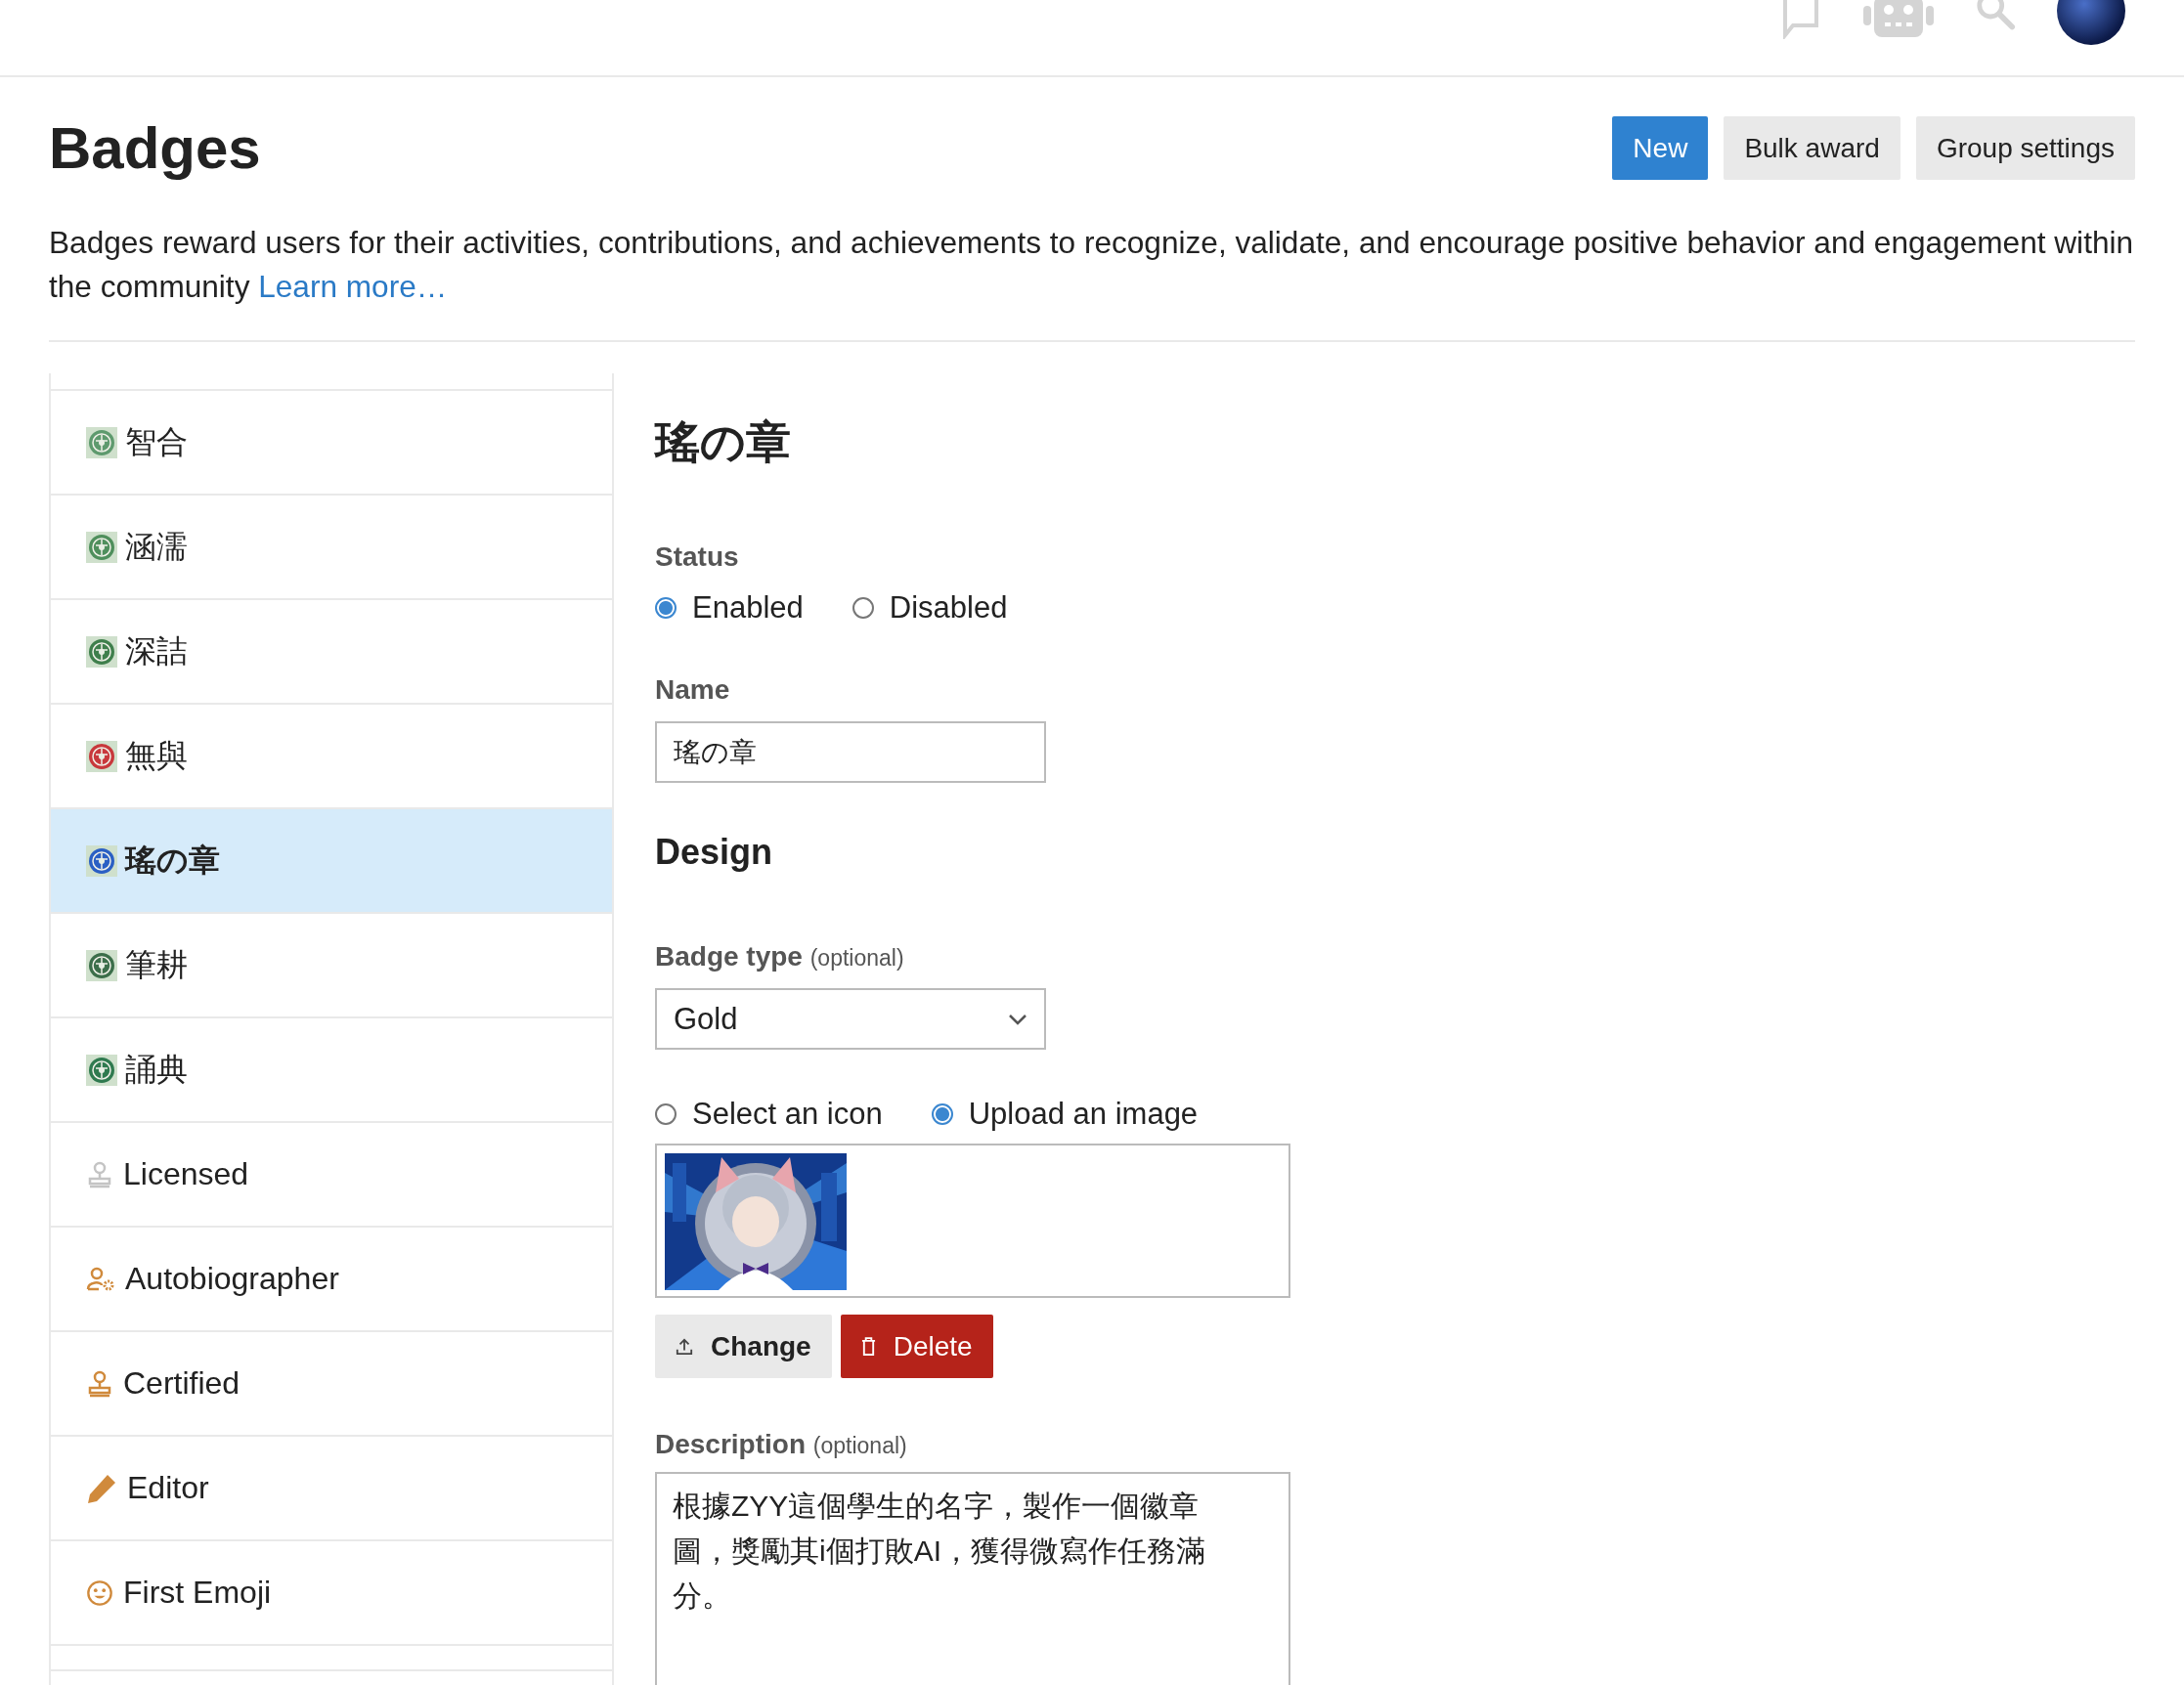 This screenshot has height=1685, width=2184. Describe the element at coordinates (748, 608) in the screenshot. I see `radio-label: Enabled` at that location.